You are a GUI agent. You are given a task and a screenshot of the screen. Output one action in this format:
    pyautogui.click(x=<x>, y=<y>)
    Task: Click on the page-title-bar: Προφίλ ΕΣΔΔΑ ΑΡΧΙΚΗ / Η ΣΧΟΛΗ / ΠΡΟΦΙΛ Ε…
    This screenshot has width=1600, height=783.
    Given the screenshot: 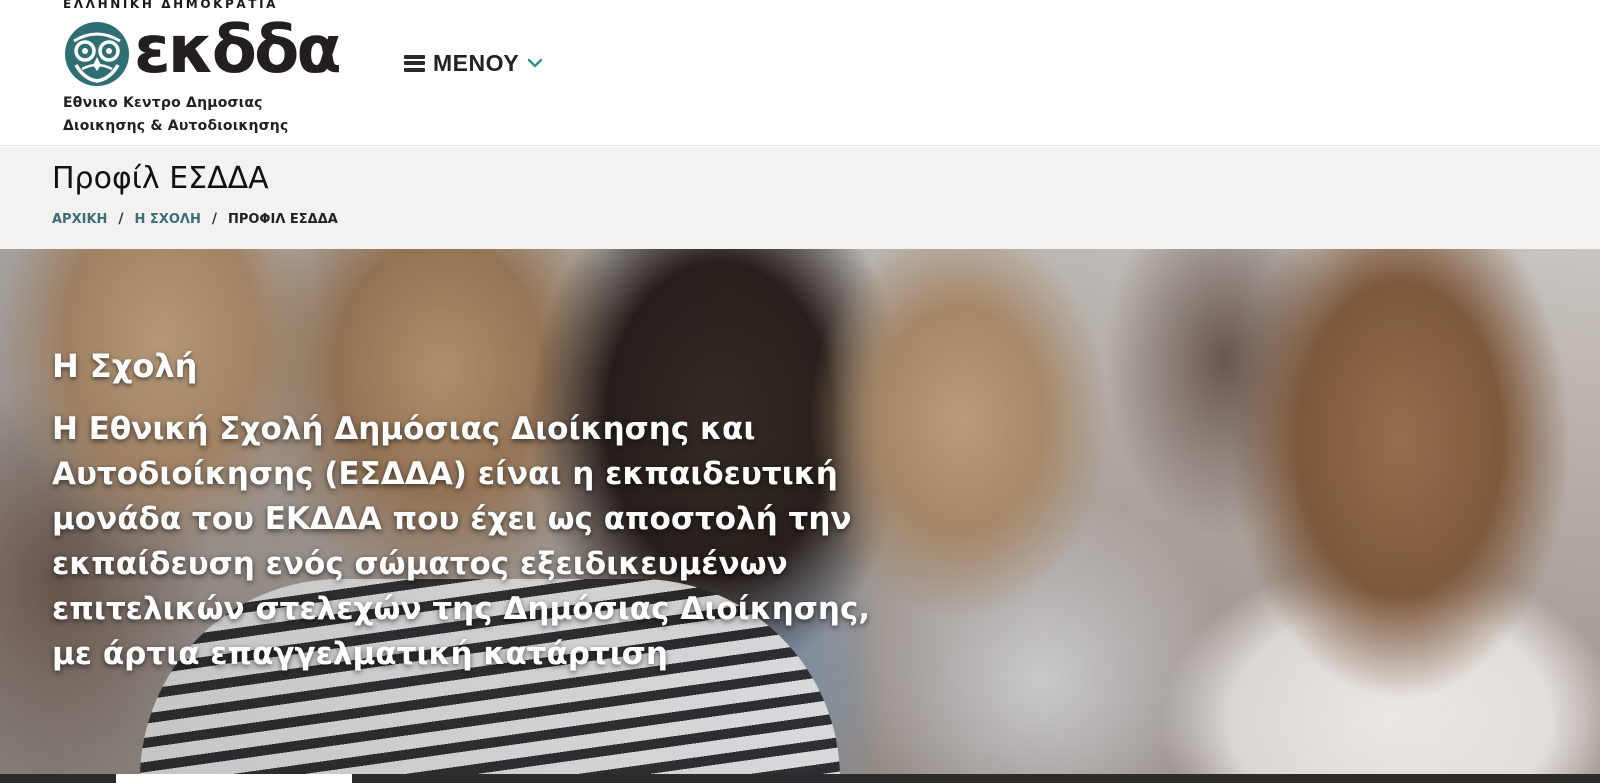 What is the action you would take?
    pyautogui.click(x=800, y=198)
    